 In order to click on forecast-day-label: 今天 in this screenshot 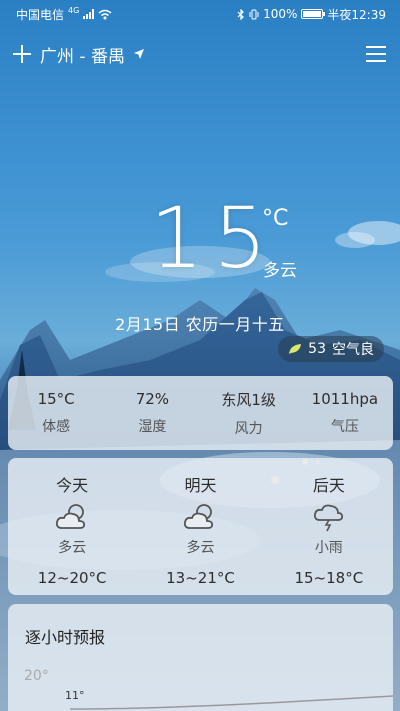, I will do `click(72, 485)`.